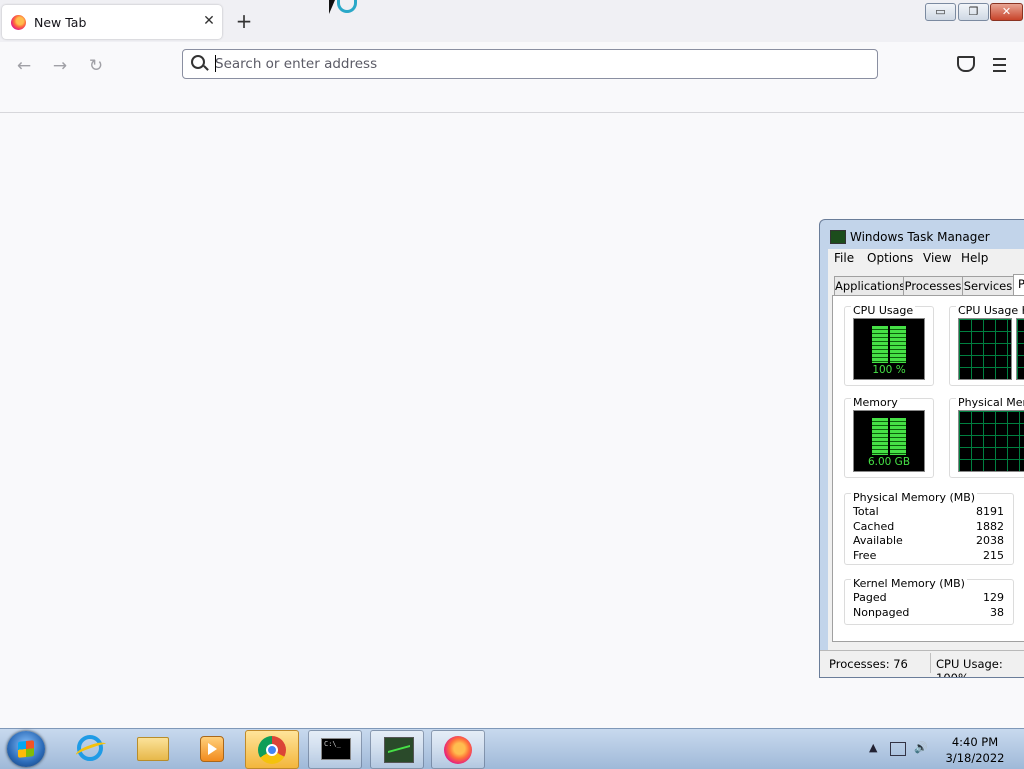 Image resolution: width=1024 pixels, height=769 pixels. Describe the element at coordinates (975, 758) in the screenshot. I see `clock-date: 3/18/2022` at that location.